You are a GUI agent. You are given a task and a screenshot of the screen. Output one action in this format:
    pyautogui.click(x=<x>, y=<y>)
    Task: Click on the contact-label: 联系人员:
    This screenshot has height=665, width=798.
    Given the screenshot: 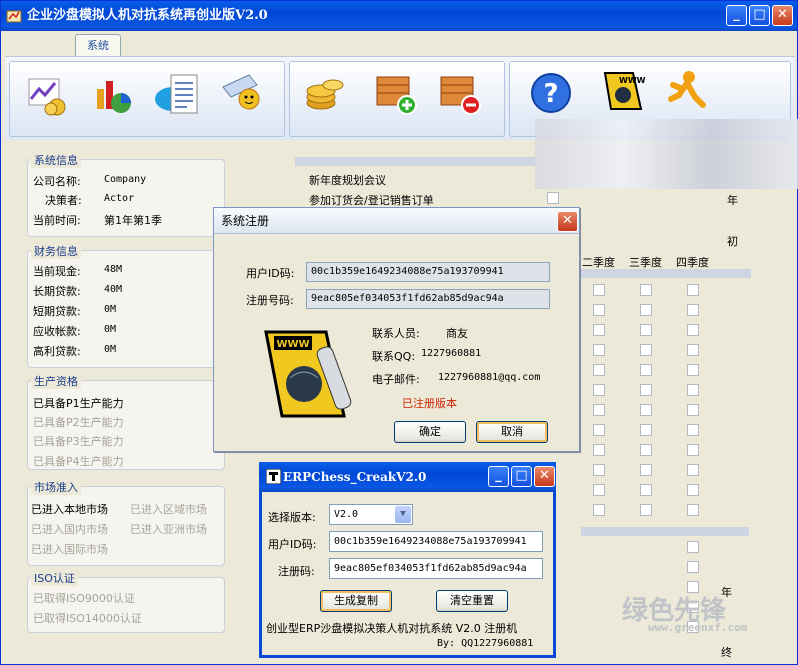 What is the action you would take?
    pyautogui.click(x=396, y=333)
    